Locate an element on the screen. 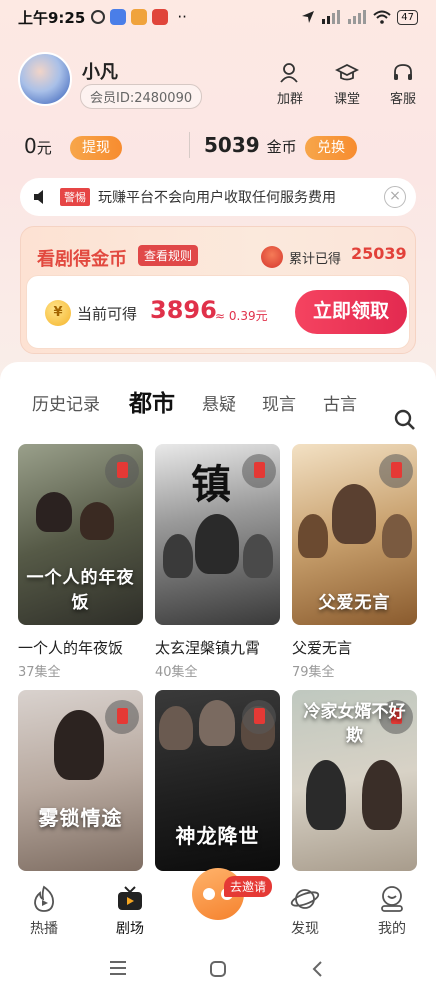 The width and height of the screenshot is (436, 1000). back-icon is located at coordinates (317, 969).